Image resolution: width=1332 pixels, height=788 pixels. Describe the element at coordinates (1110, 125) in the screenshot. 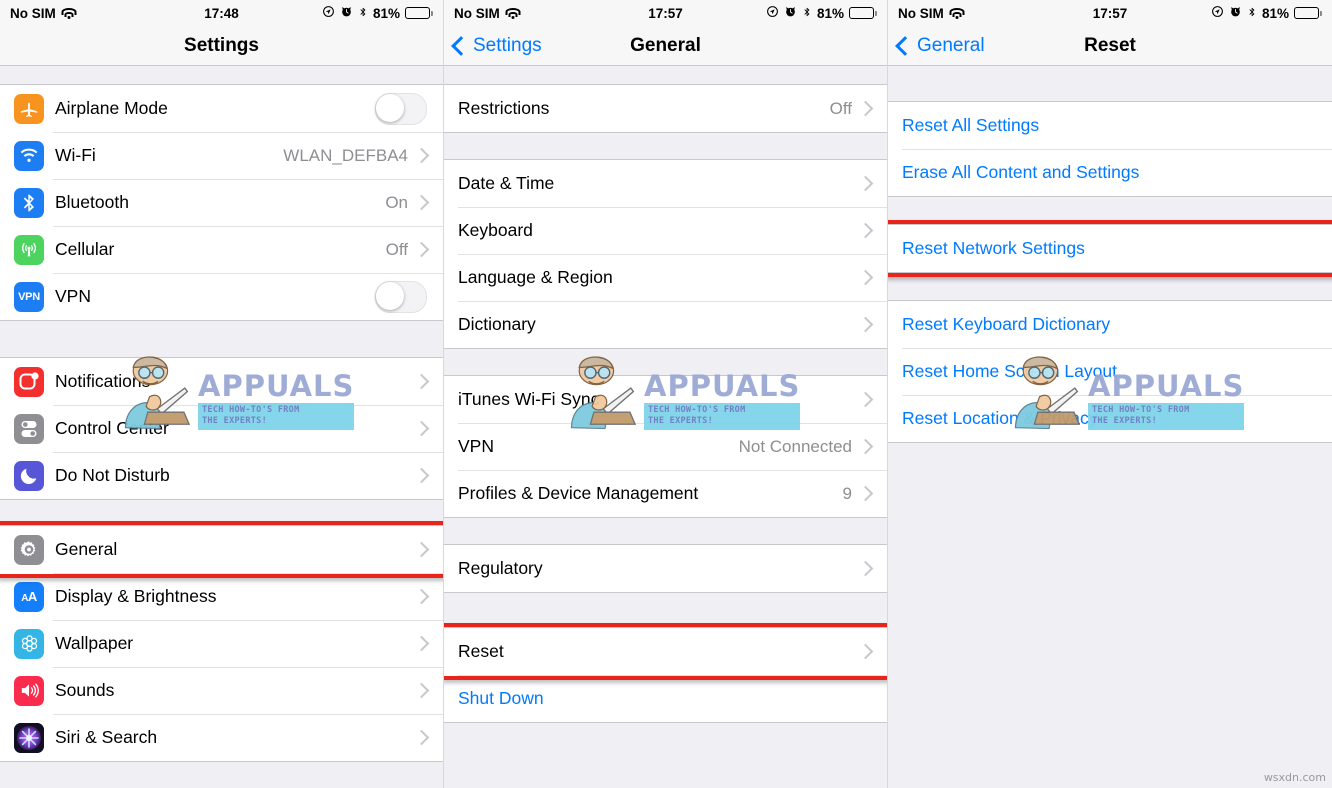

I see `list-item: Reset All Settings` at that location.